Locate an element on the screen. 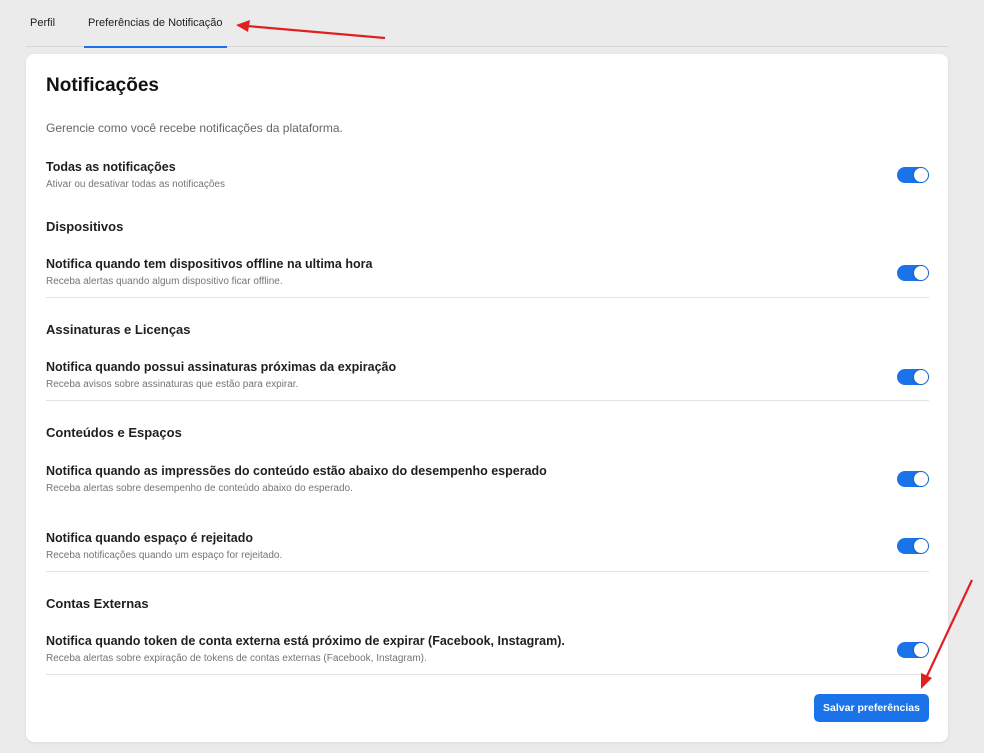 The image size is (984, 753). section-title-contents-spaces: Conteúdos e Espaços is located at coordinates (114, 432).